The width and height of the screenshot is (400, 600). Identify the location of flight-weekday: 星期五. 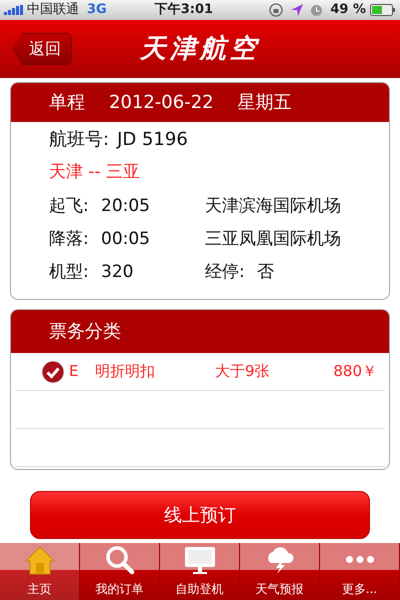
(265, 103).